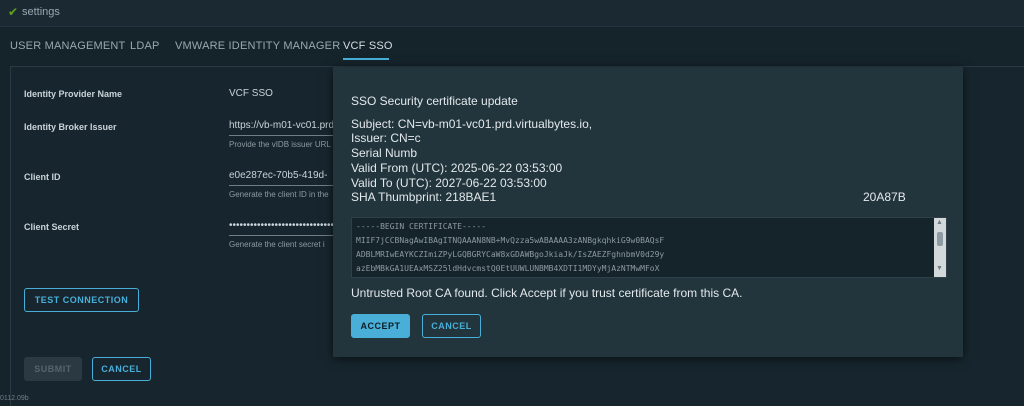 The width and height of the screenshot is (1024, 406). What do you see at coordinates (251, 93) in the screenshot?
I see `identity-provider-name-value: VCF SSO` at bounding box center [251, 93].